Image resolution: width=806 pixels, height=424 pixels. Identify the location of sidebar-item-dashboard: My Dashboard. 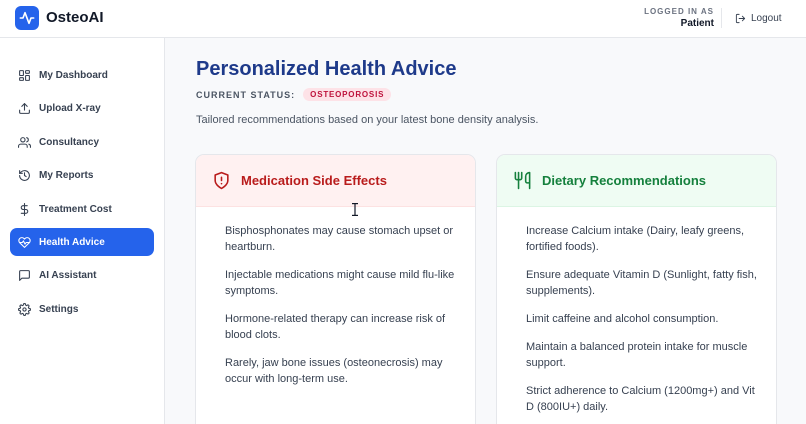
(82, 75).